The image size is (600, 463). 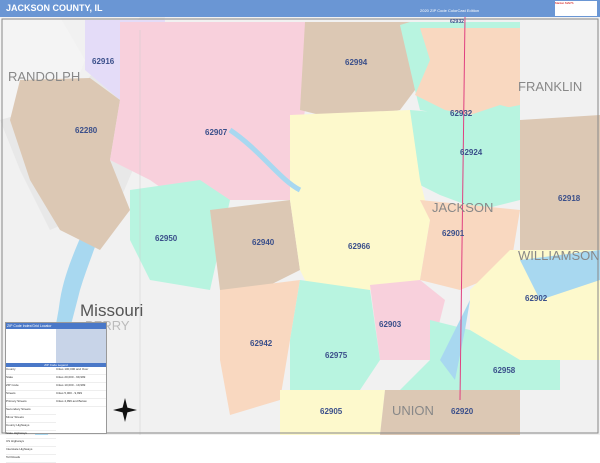 What do you see at coordinates (44, 76) in the screenshot?
I see `county-label: RANDOLPH` at bounding box center [44, 76].